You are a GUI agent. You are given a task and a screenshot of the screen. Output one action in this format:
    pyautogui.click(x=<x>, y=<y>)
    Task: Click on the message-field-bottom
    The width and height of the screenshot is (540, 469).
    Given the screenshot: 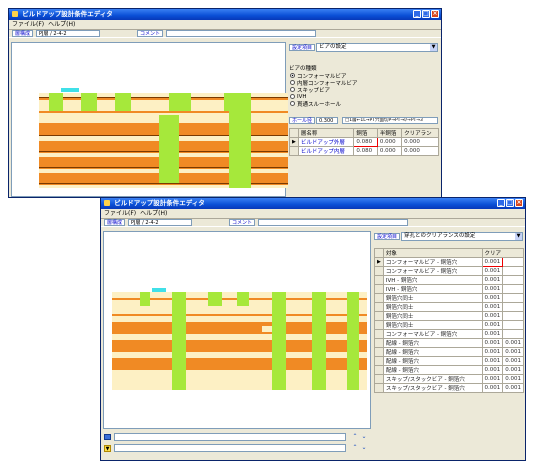 What is the action you would take?
    pyautogui.click(x=230, y=448)
    